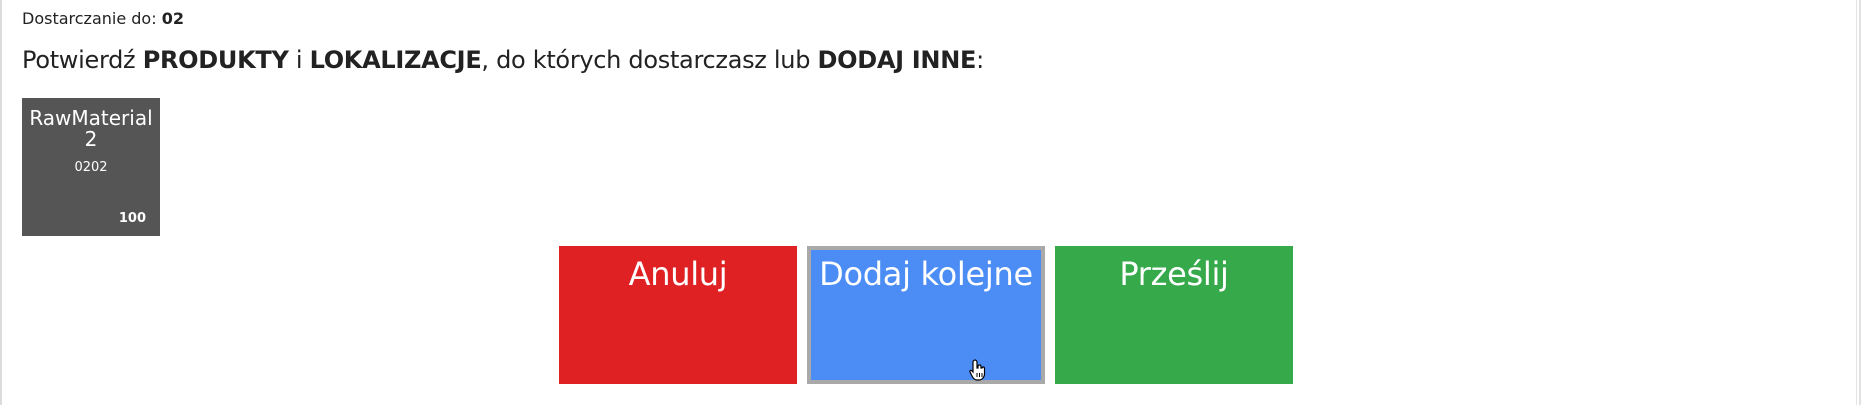 The height and width of the screenshot is (405, 1867). I want to click on product-quantity: 100, so click(132, 218).